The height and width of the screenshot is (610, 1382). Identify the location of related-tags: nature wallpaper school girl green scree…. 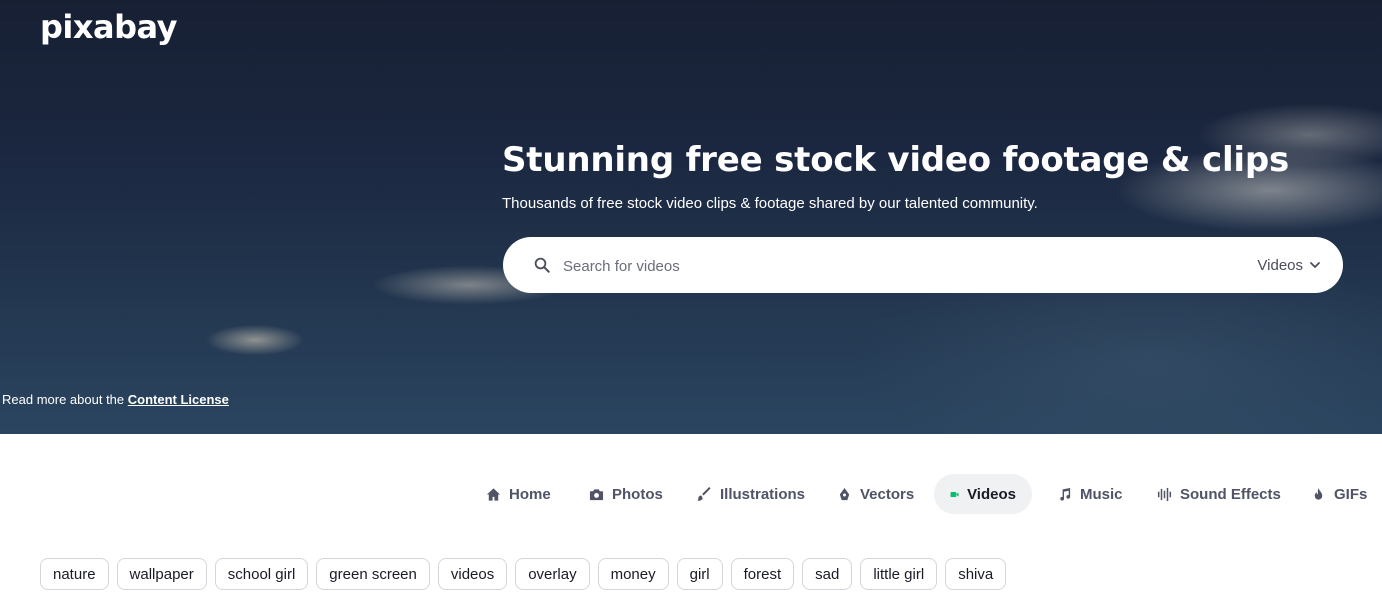
(523, 574).